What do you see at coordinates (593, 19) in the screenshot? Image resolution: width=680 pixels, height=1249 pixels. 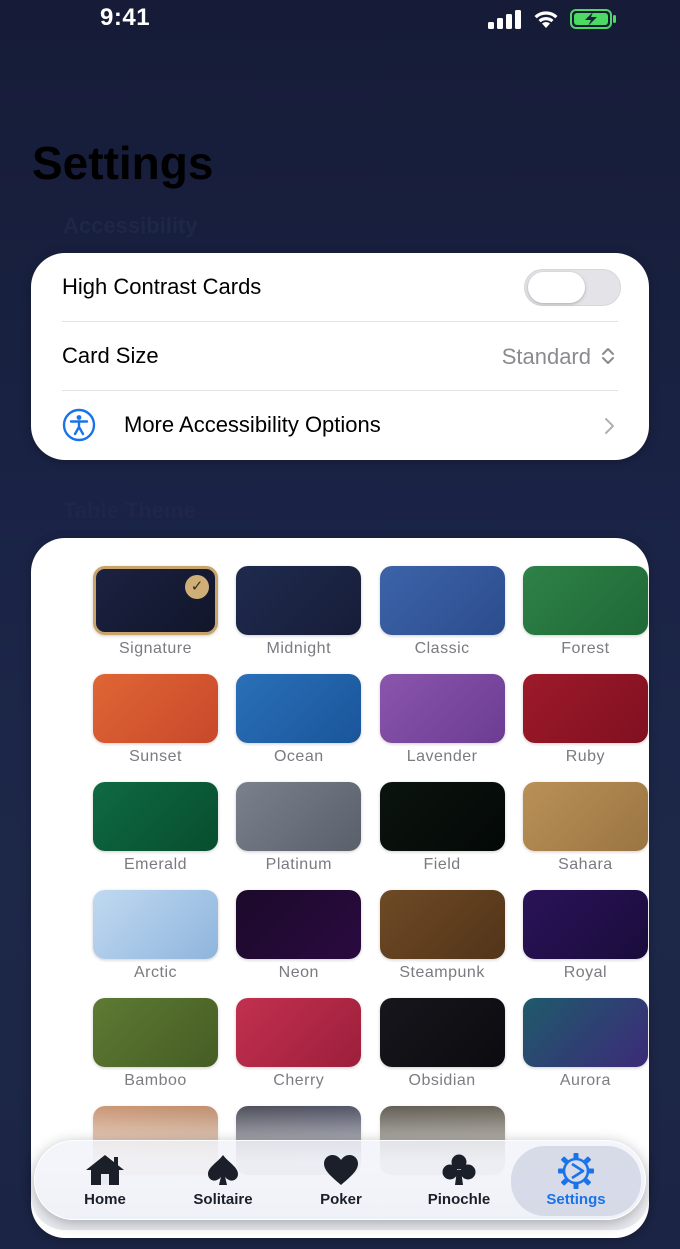 I see `battery-charging-icon` at bounding box center [593, 19].